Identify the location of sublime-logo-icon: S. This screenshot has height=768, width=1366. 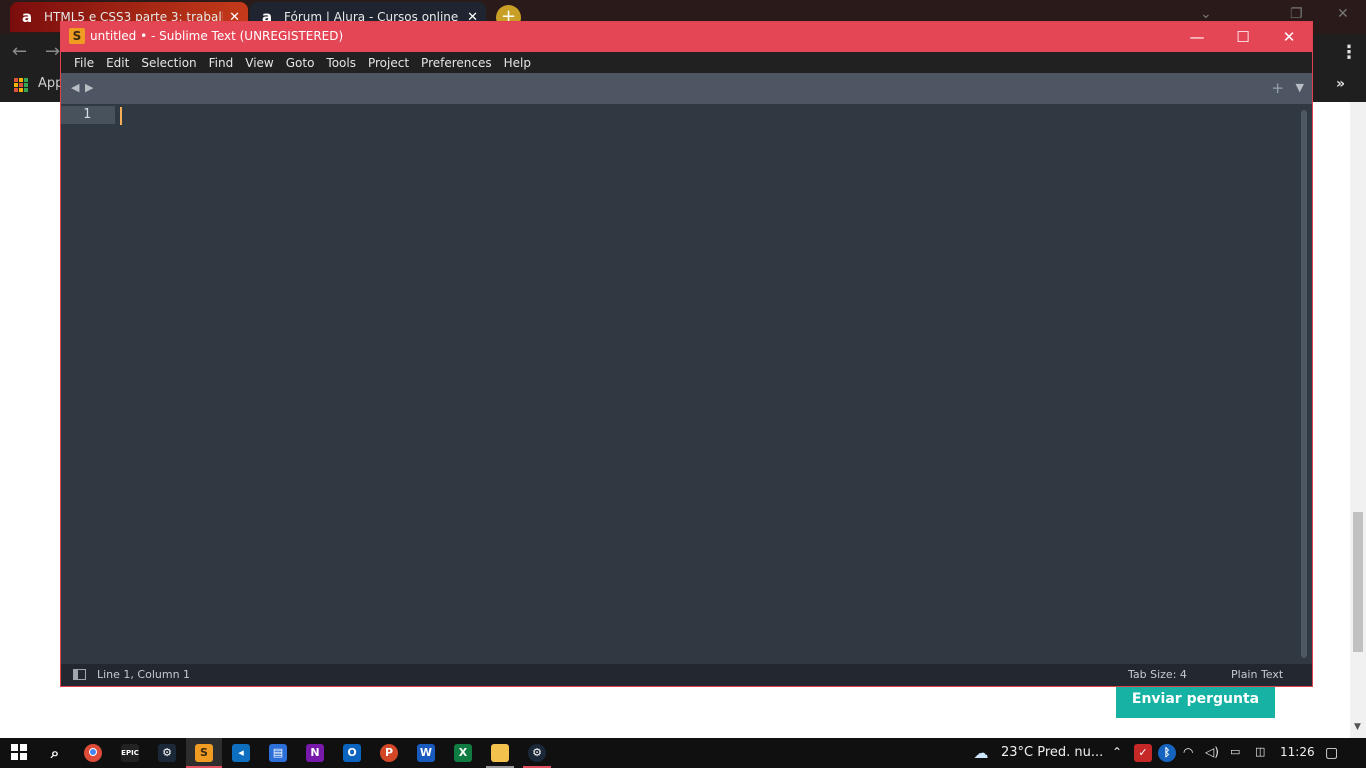
(77, 36).